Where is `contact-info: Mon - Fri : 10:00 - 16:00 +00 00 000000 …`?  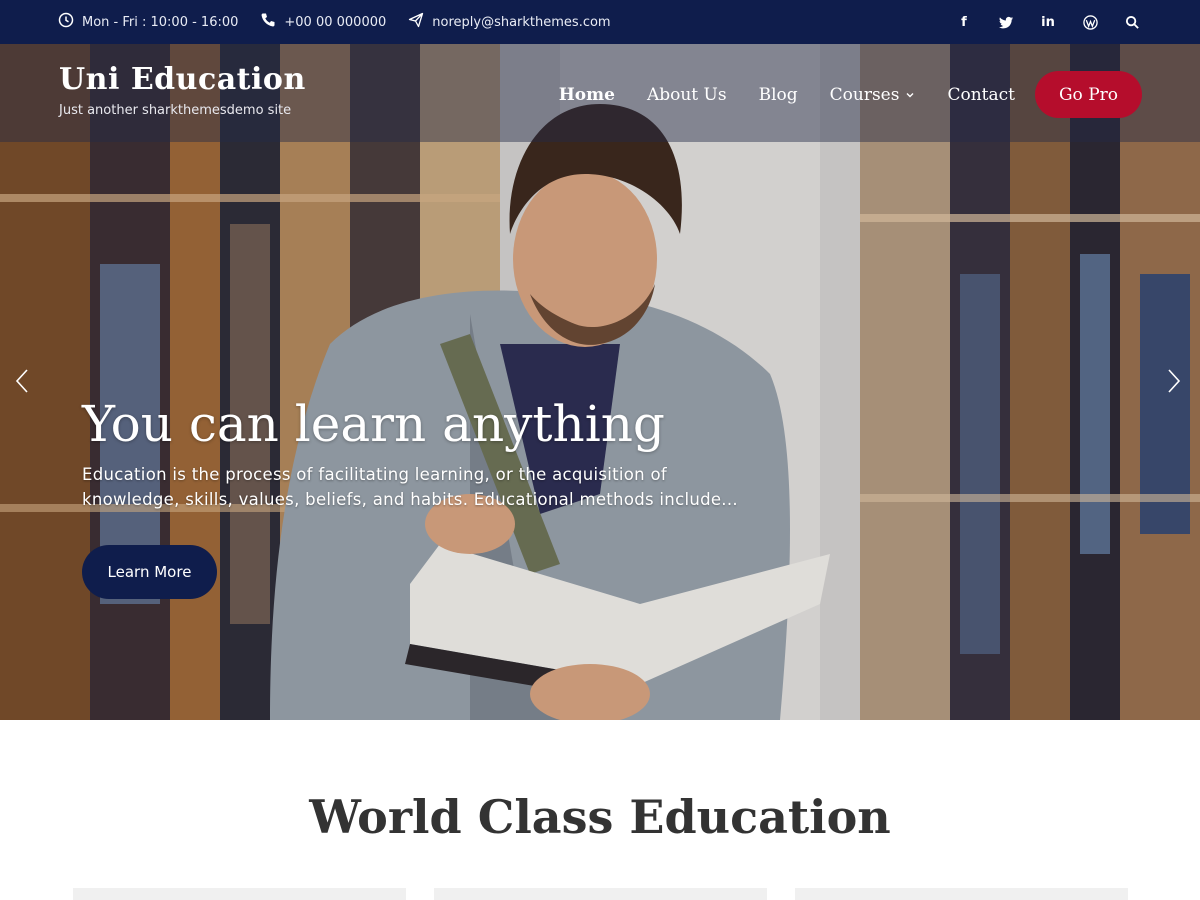 contact-info: Mon - Fri : 10:00 - 16:00 +00 00 000000 … is located at coordinates (334, 22).